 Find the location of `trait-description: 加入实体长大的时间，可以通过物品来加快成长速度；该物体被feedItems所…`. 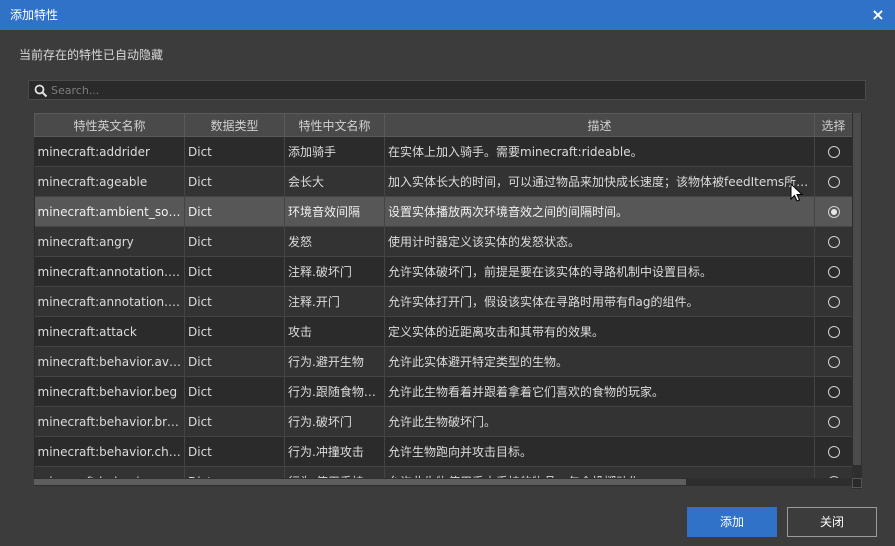

trait-description: 加入实体长大的时间，可以通过物品来加快成长速度；该物体被feedItems所… is located at coordinates (599, 181).